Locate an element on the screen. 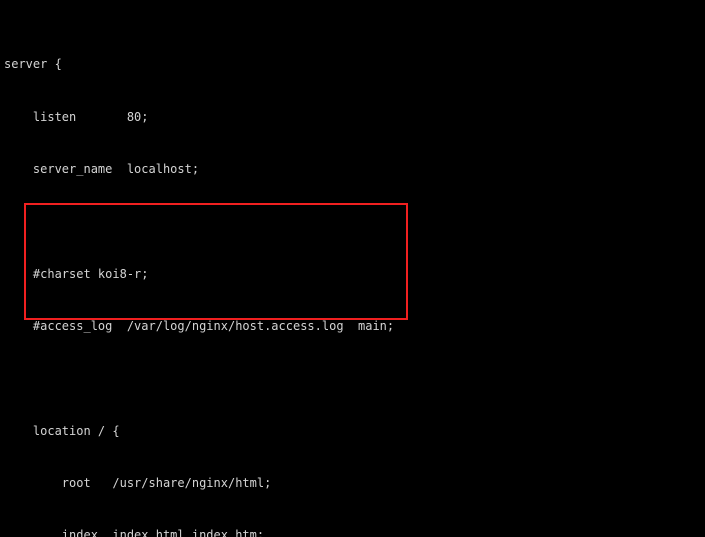 This screenshot has width=705, height=537. code-line: #charset koi8-r; is located at coordinates (76, 273).